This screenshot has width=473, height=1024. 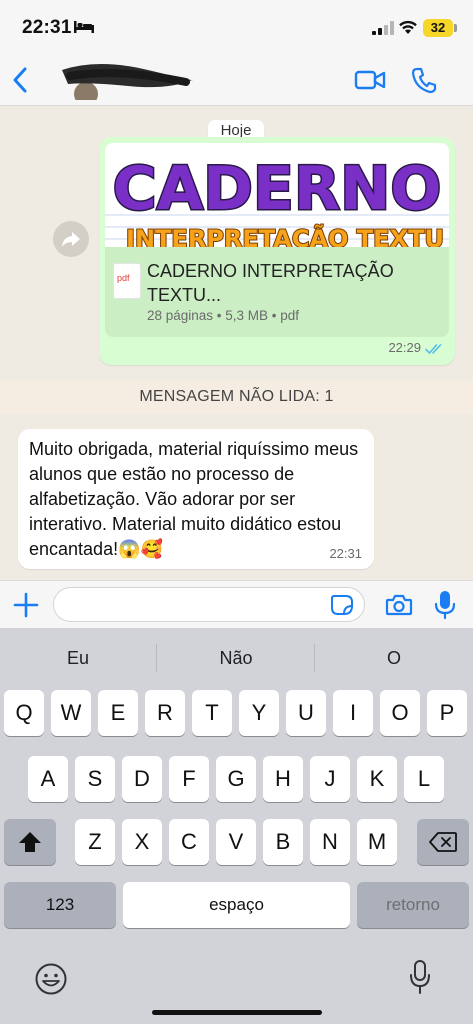 I want to click on message-time: 22:31, so click(x=345, y=553).